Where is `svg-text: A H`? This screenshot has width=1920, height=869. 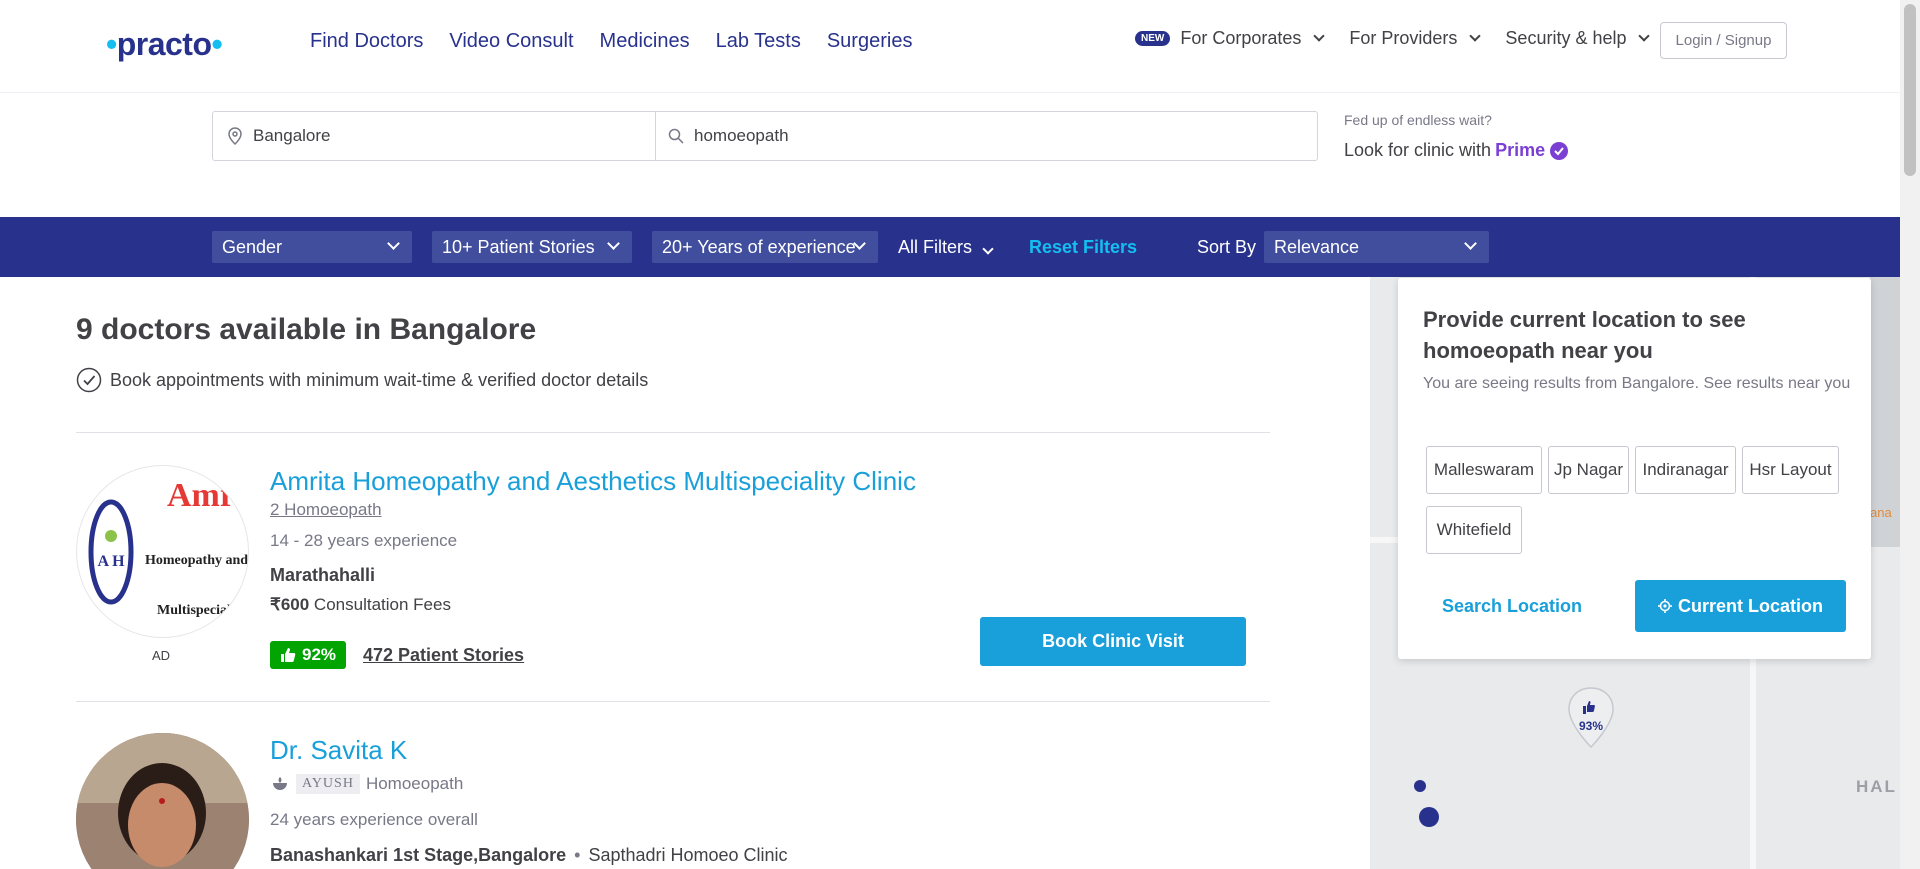
svg-text: A H is located at coordinates (111, 561).